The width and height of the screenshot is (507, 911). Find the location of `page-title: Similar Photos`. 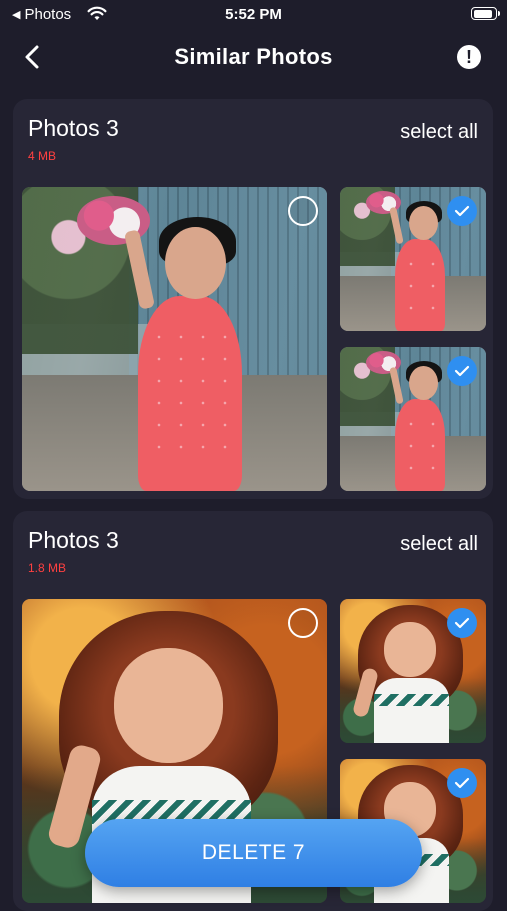

page-title: Similar Photos is located at coordinates (253, 56).